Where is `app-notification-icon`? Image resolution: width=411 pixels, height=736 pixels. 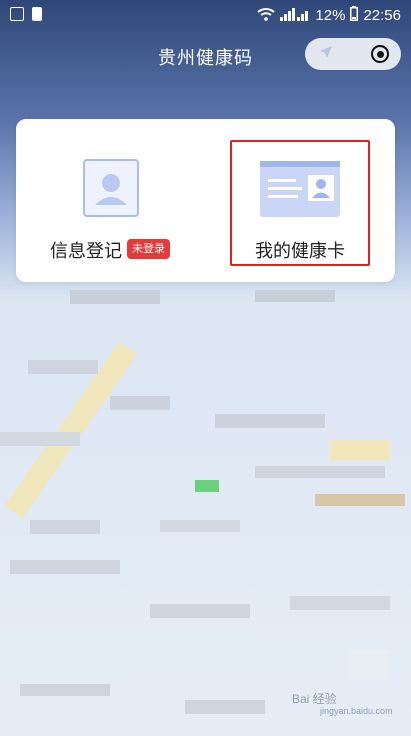 app-notification-icon is located at coordinates (17, 14).